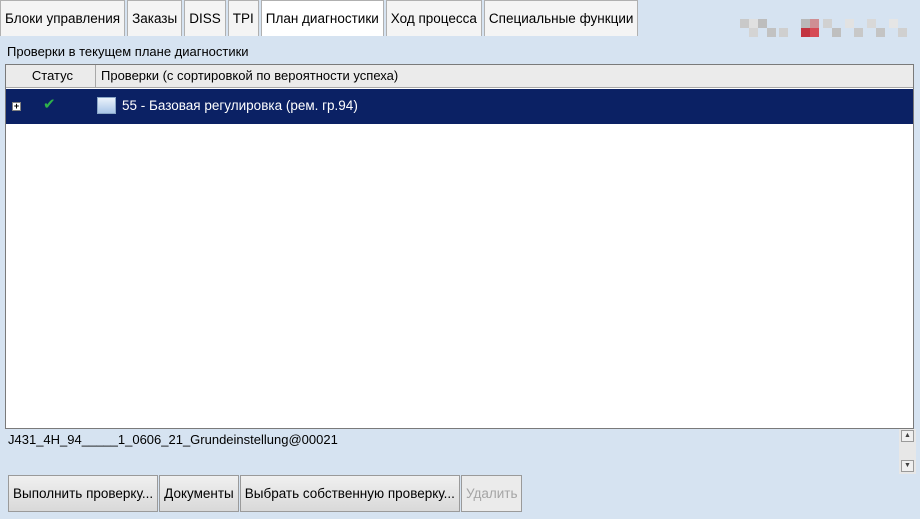  I want to click on tab-process: Ход процесса, so click(433, 18).